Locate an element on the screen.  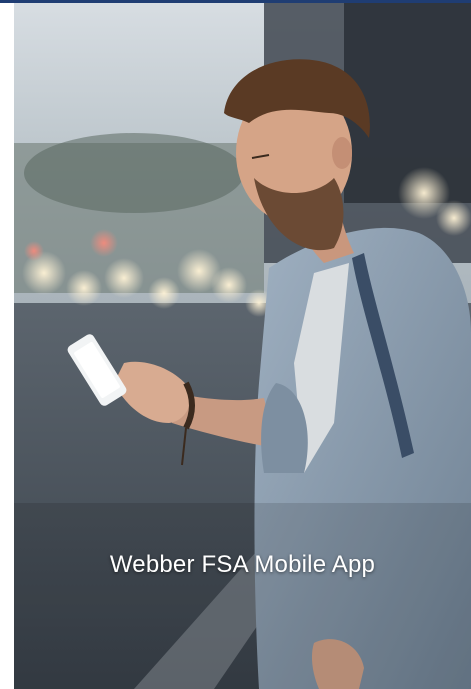
man-ear is located at coordinates (342, 153).